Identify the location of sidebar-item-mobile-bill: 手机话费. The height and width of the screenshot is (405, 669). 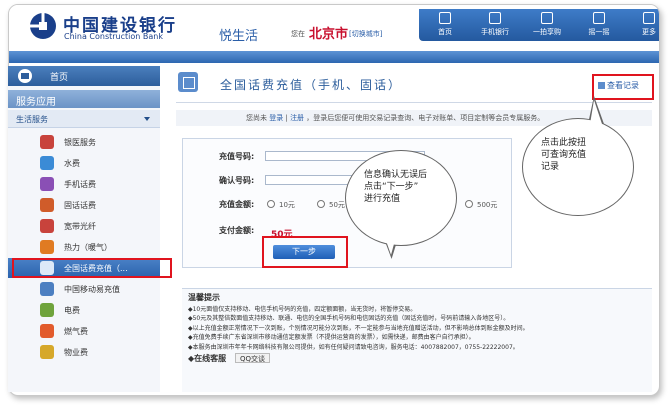
(84, 184).